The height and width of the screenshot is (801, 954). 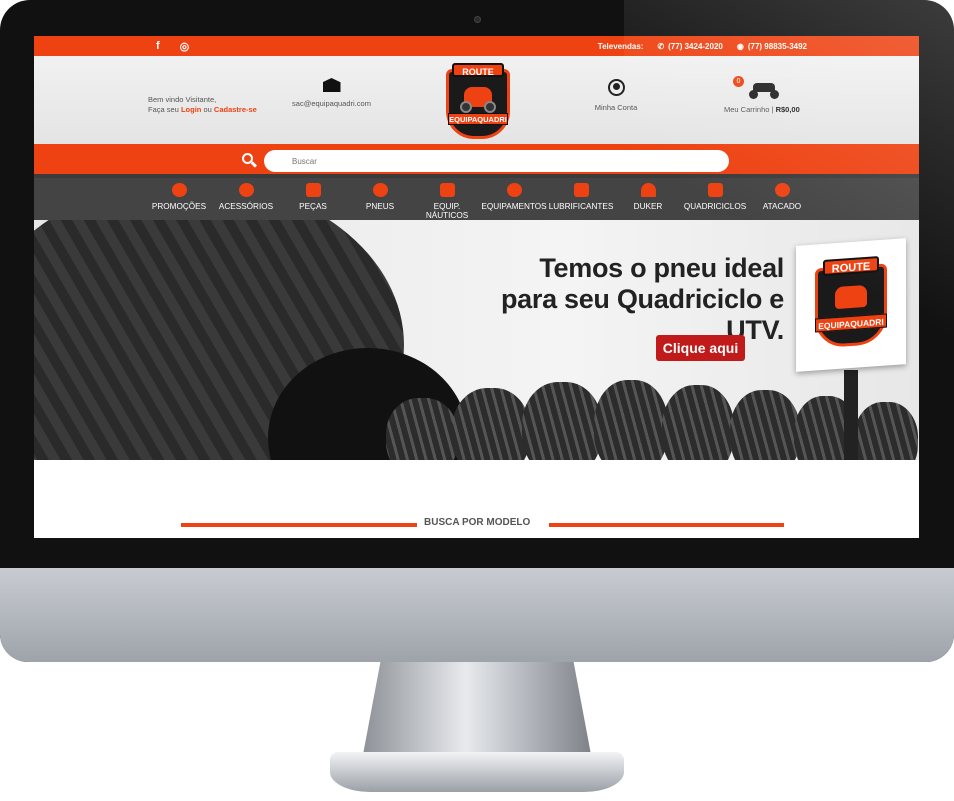 What do you see at coordinates (738, 81) in the screenshot?
I see `cart-count-badge: 0` at bounding box center [738, 81].